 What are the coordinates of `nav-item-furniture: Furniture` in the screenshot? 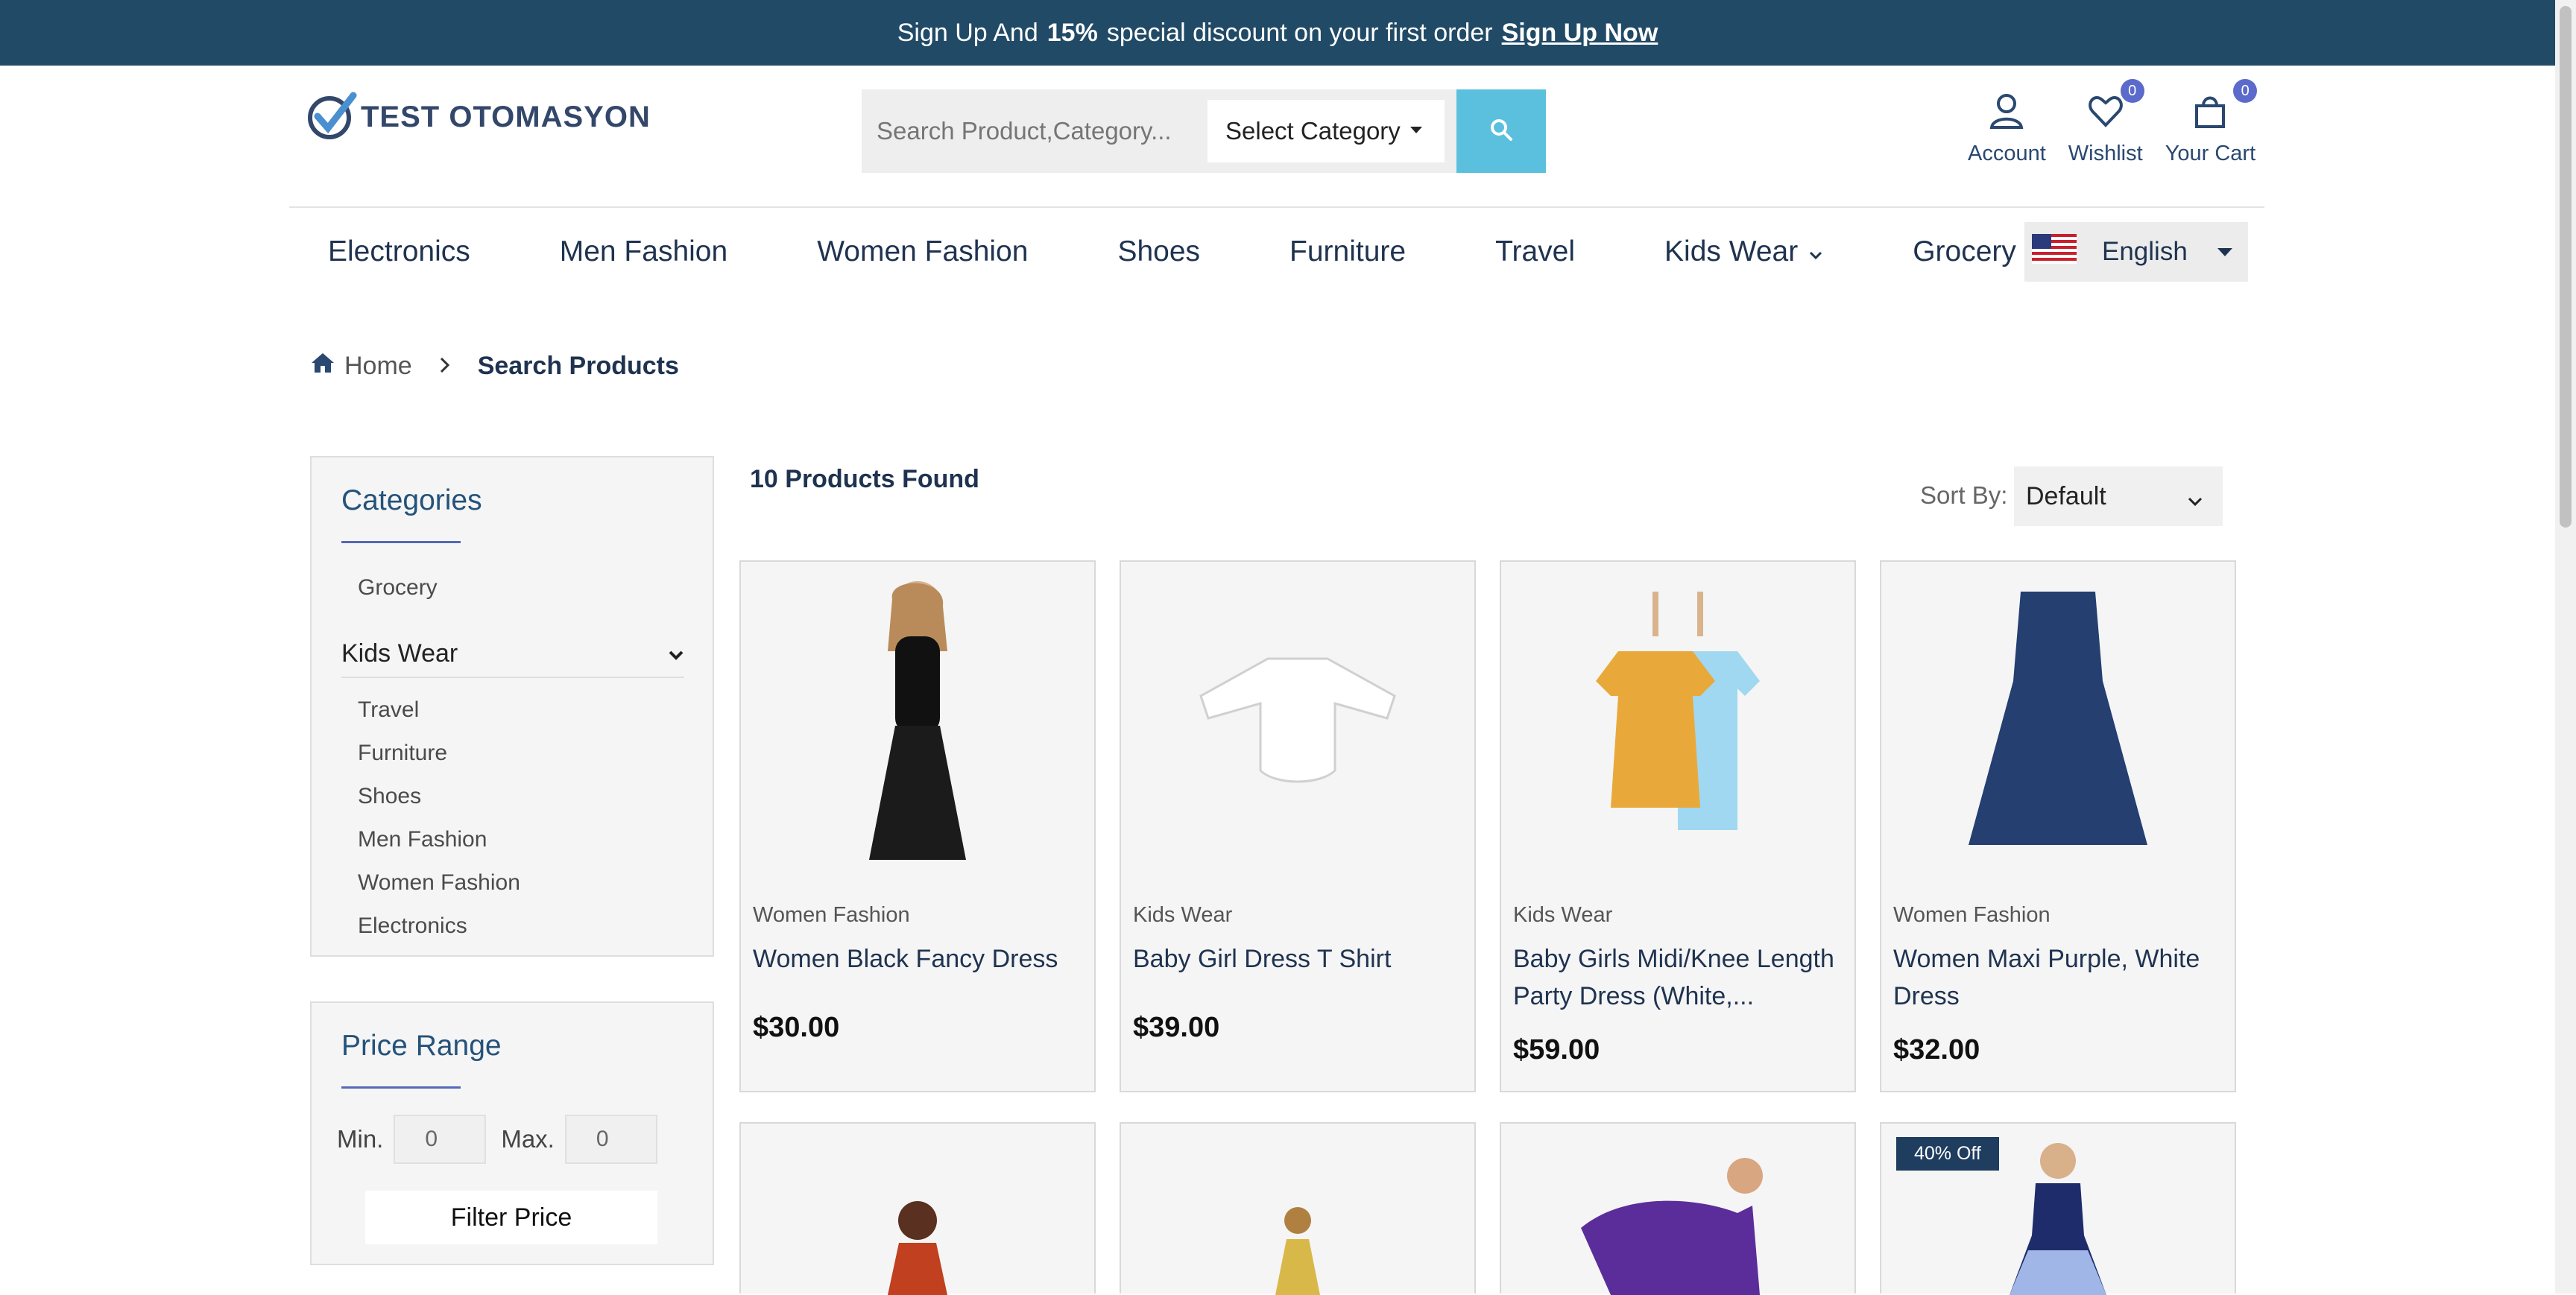 It's located at (1347, 251).